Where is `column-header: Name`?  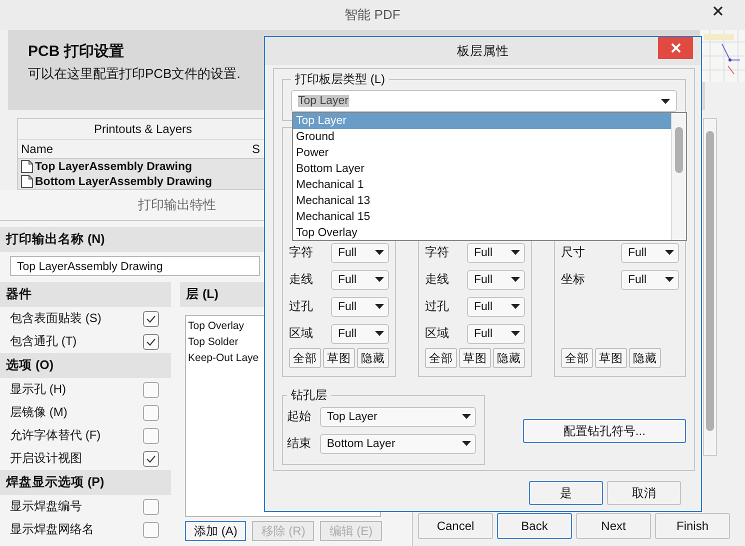 column-header: Name is located at coordinates (135, 149).